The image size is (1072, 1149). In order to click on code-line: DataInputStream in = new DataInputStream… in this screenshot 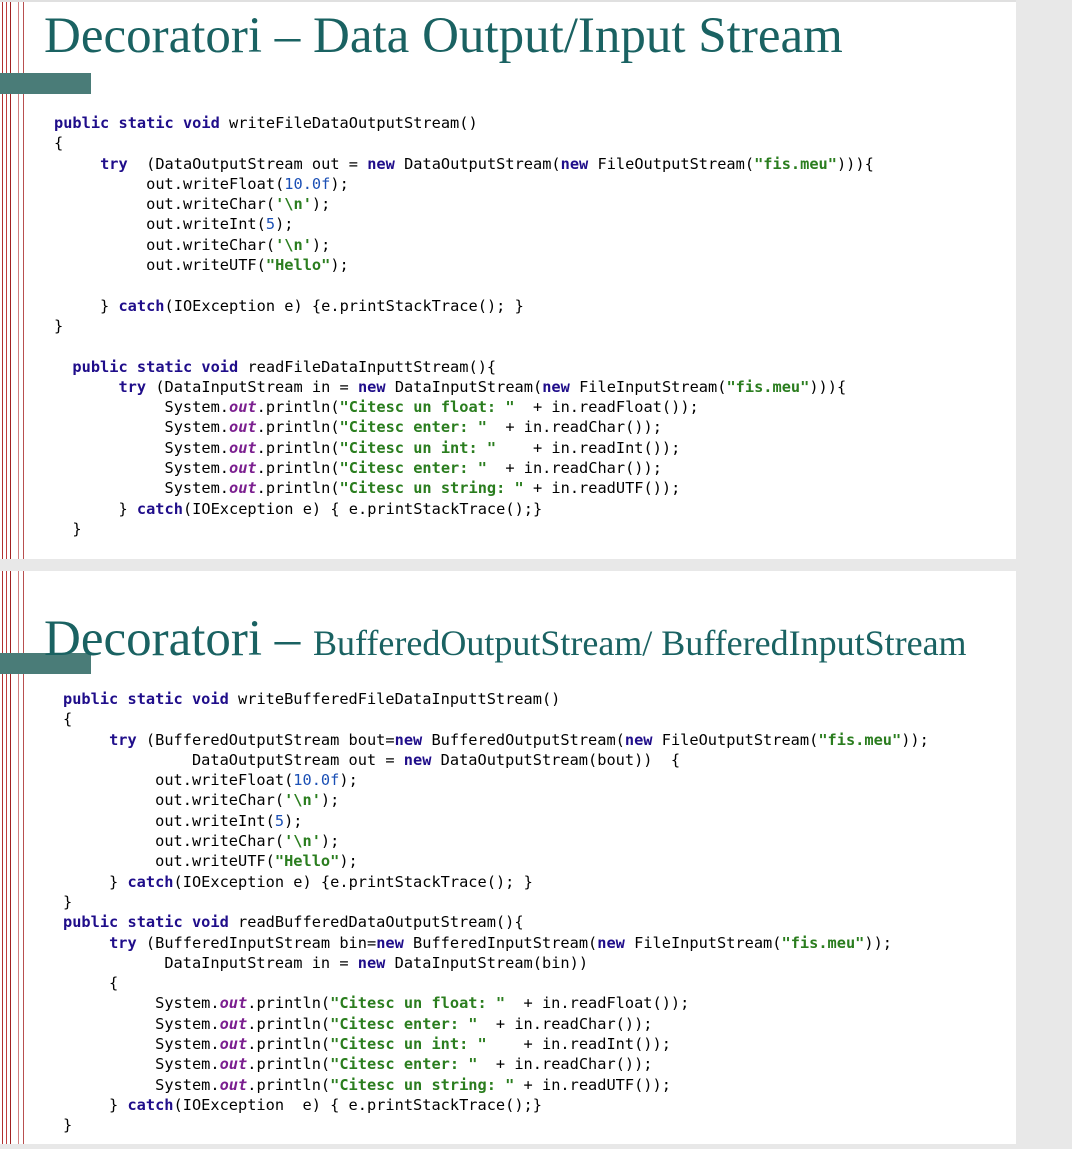, I will do `click(376, 962)`.